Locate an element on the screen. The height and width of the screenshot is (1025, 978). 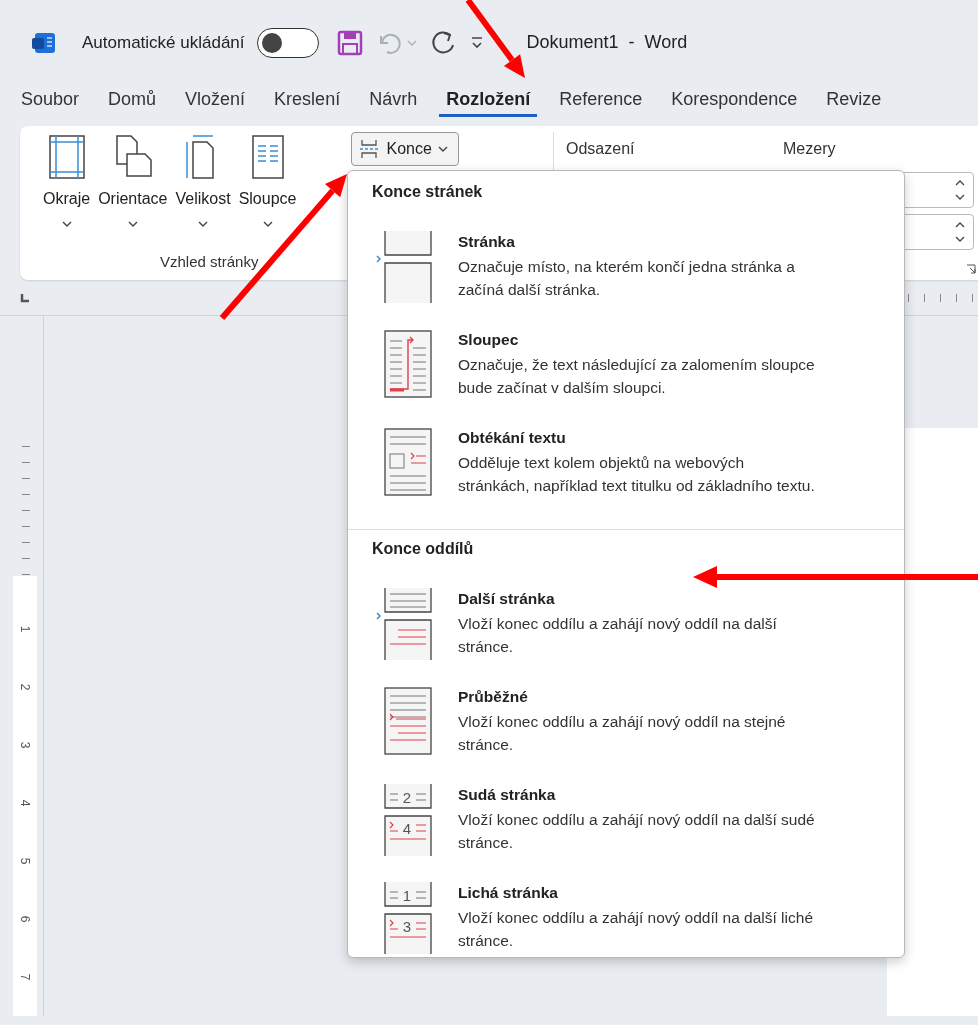
menu-item: Obtékání textu Odděluje text kolem objektů na webových stránkách, například text titulku od základního textu. is located at coordinates (626, 476).